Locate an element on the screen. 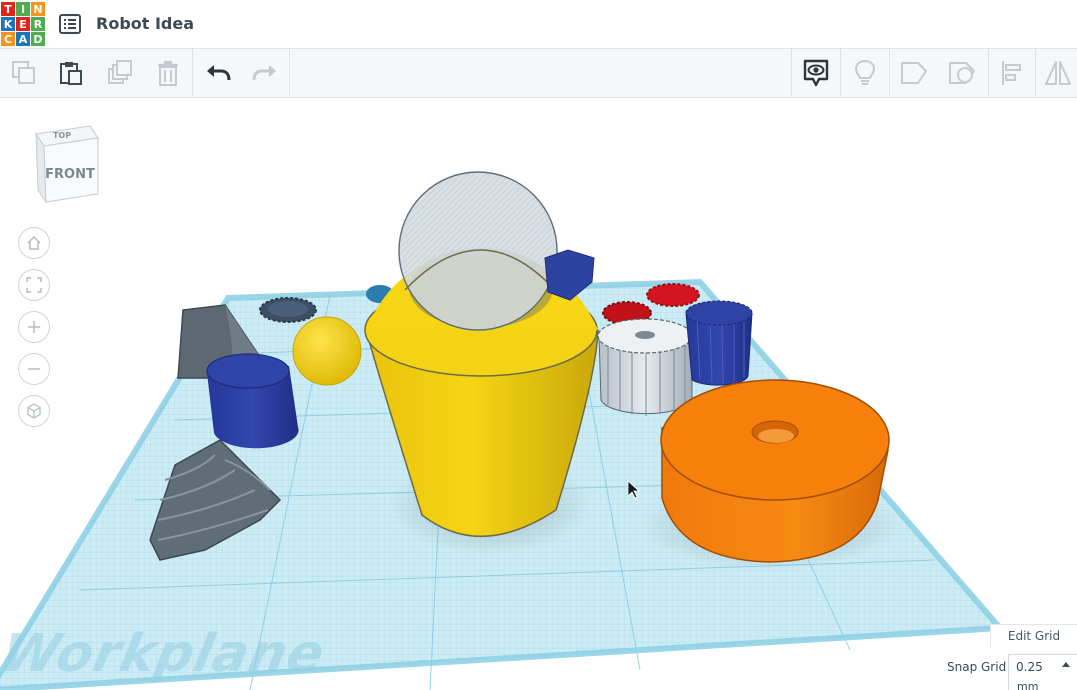  shape-ghost-sphere is located at coordinates (478, 251).